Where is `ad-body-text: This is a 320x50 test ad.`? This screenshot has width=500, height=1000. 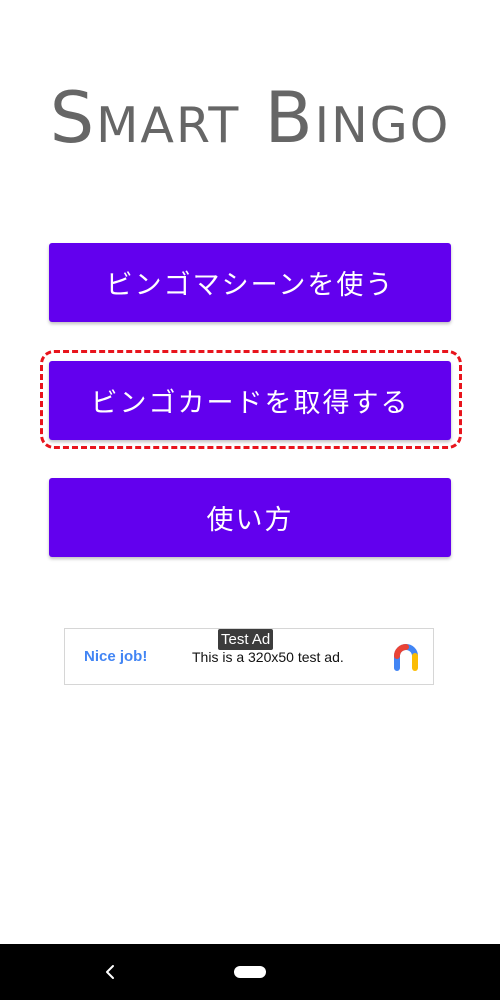
ad-body-text: This is a 320x50 test ad. is located at coordinates (268, 657).